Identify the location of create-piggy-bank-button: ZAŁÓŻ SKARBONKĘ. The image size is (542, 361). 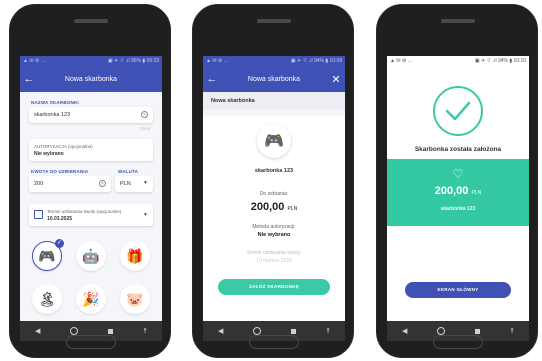
(274, 287).